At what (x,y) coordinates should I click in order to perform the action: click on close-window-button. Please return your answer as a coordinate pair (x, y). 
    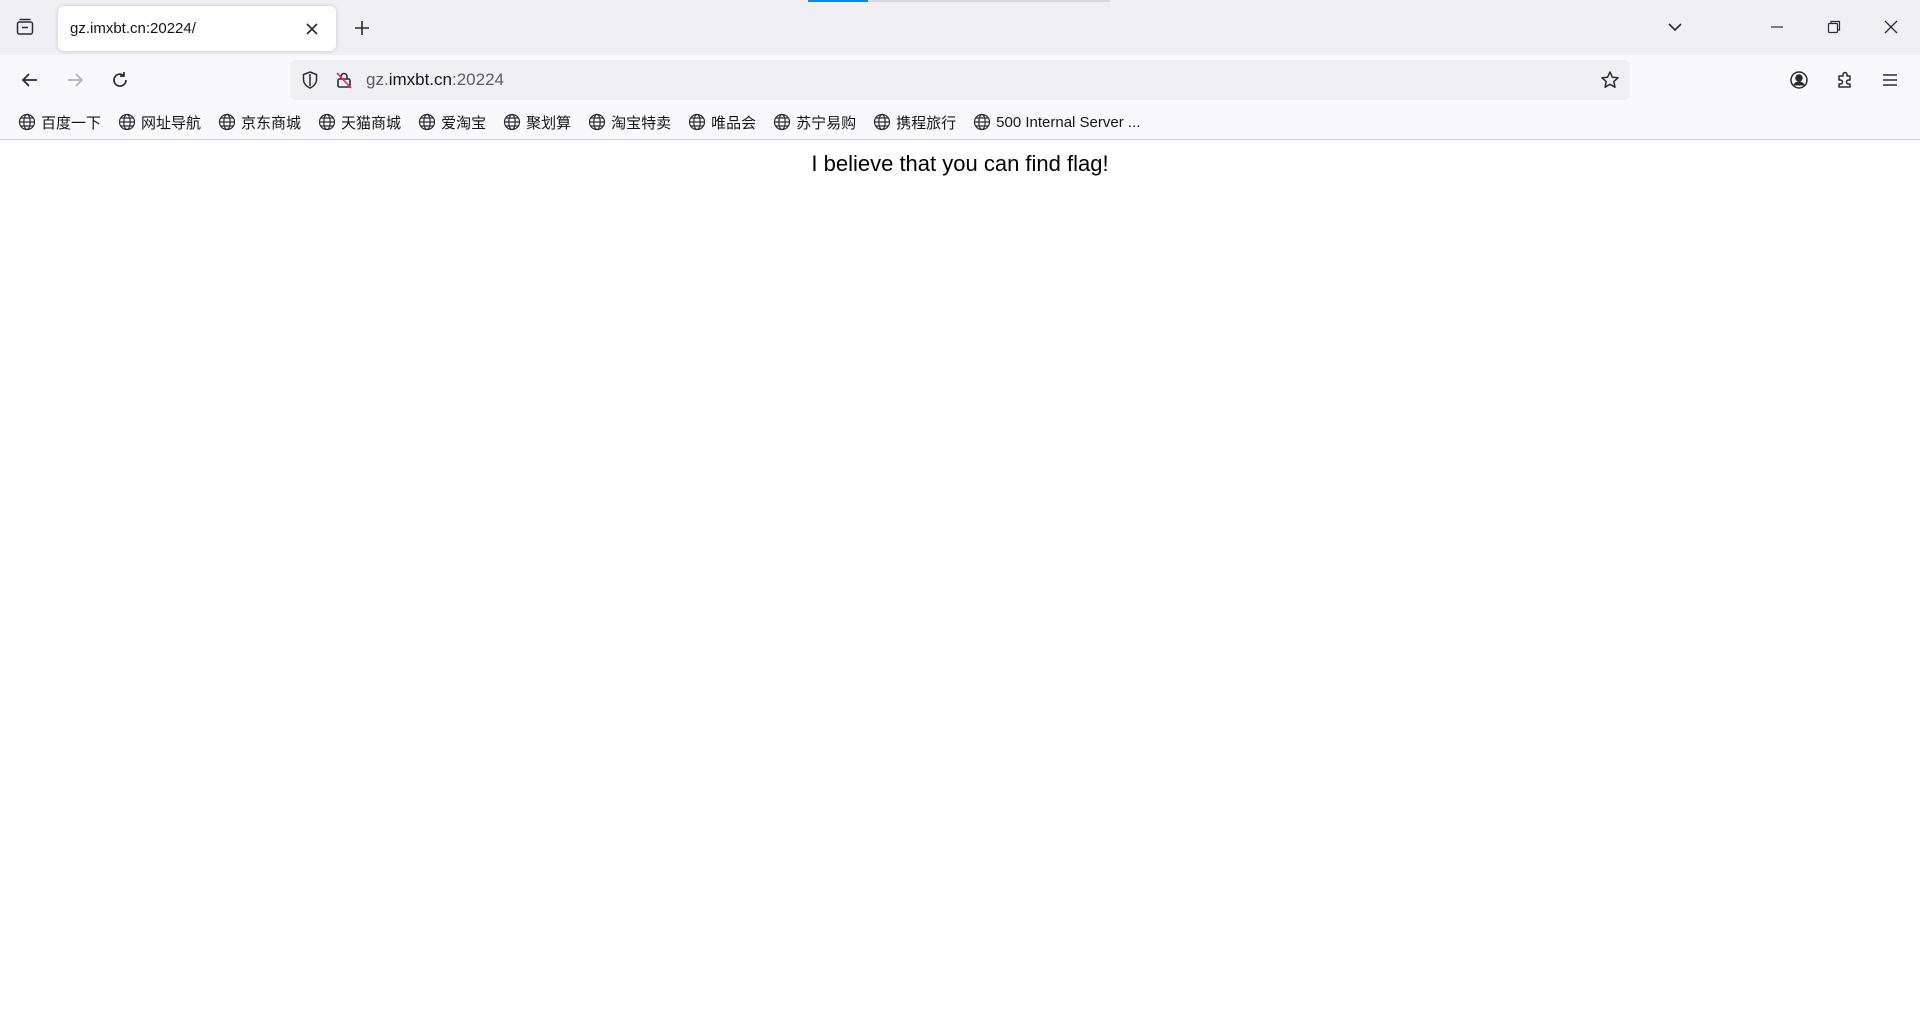
    Looking at the image, I should click on (1891, 27).